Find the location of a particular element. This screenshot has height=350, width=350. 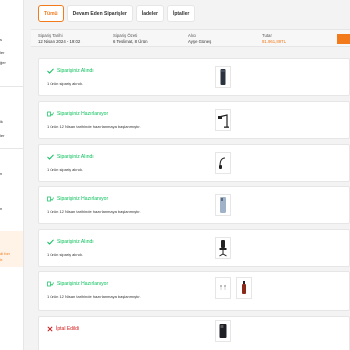

sidebar-item: s is located at coordinates (1, 39).